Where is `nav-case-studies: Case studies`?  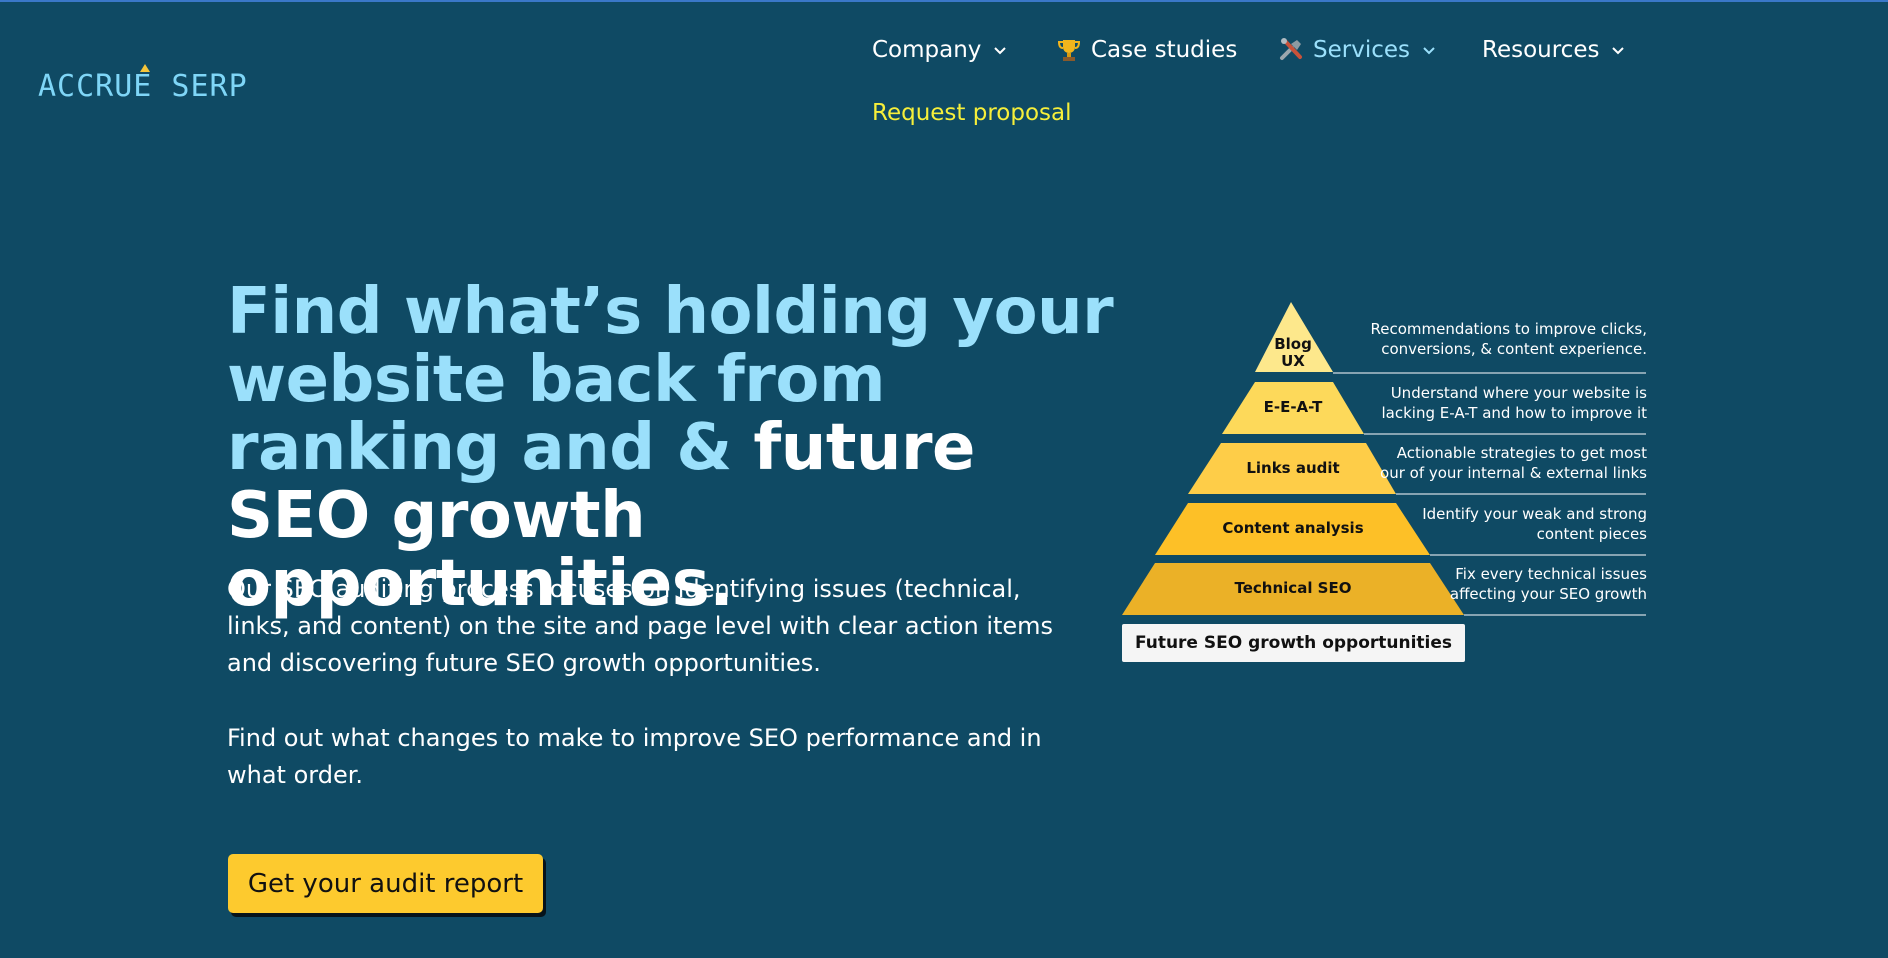 nav-case-studies: Case studies is located at coordinates (1146, 50).